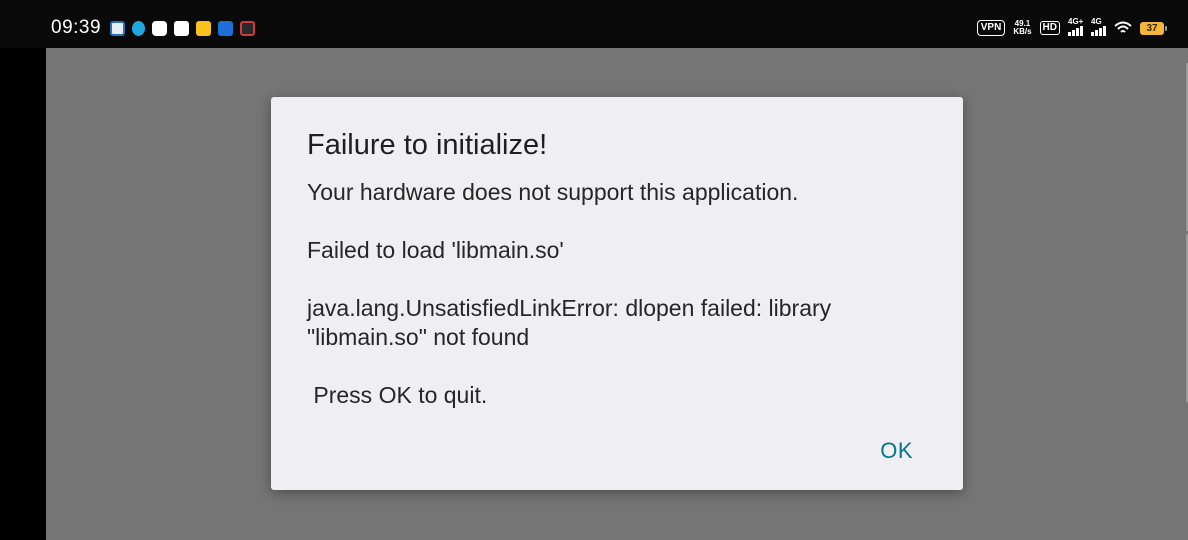  I want to click on system-icons: VPN 49.1 KB/s HD 4G+ 4G 37, so click(1071, 26).